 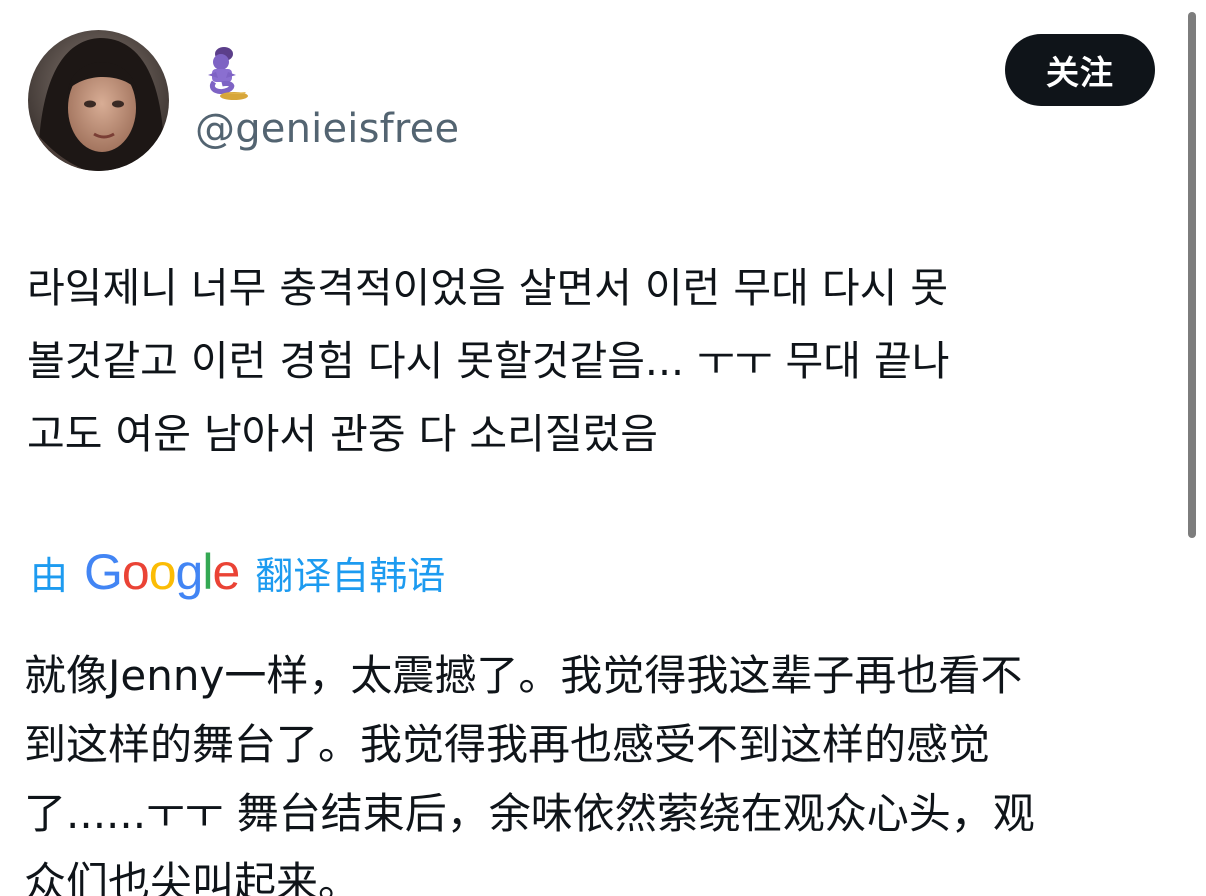 I want to click on google-logo-letter: g, so click(x=189, y=572).